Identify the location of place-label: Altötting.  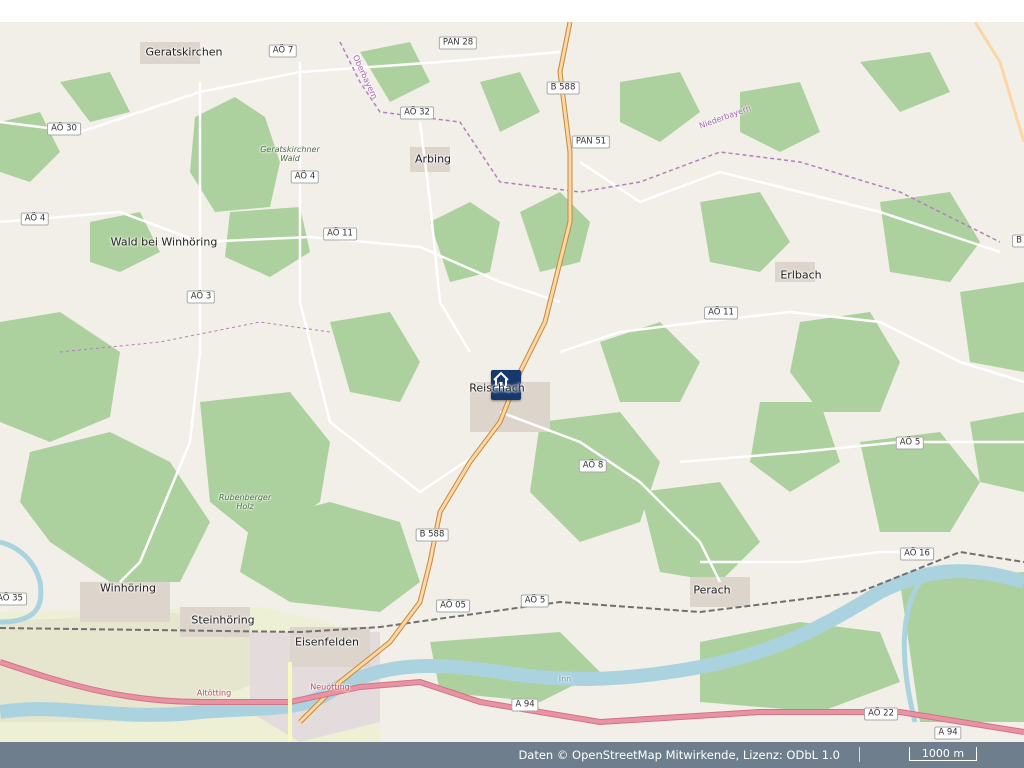
(214, 693).